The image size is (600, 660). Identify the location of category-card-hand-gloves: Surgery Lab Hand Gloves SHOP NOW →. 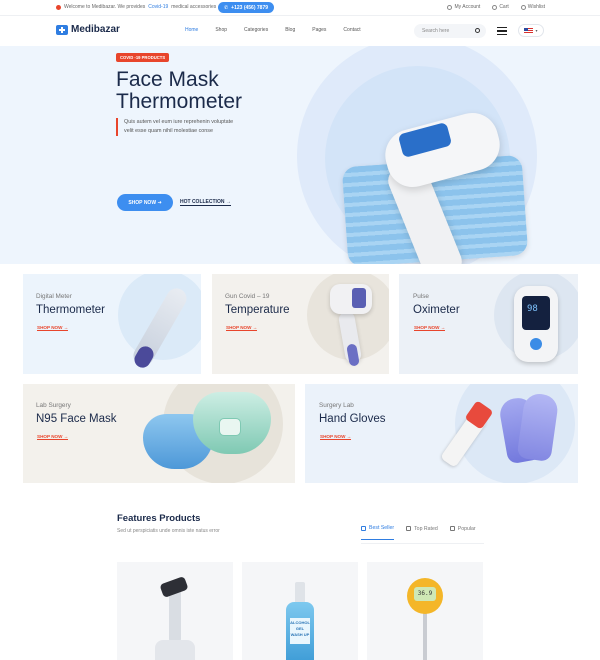
(441, 433).